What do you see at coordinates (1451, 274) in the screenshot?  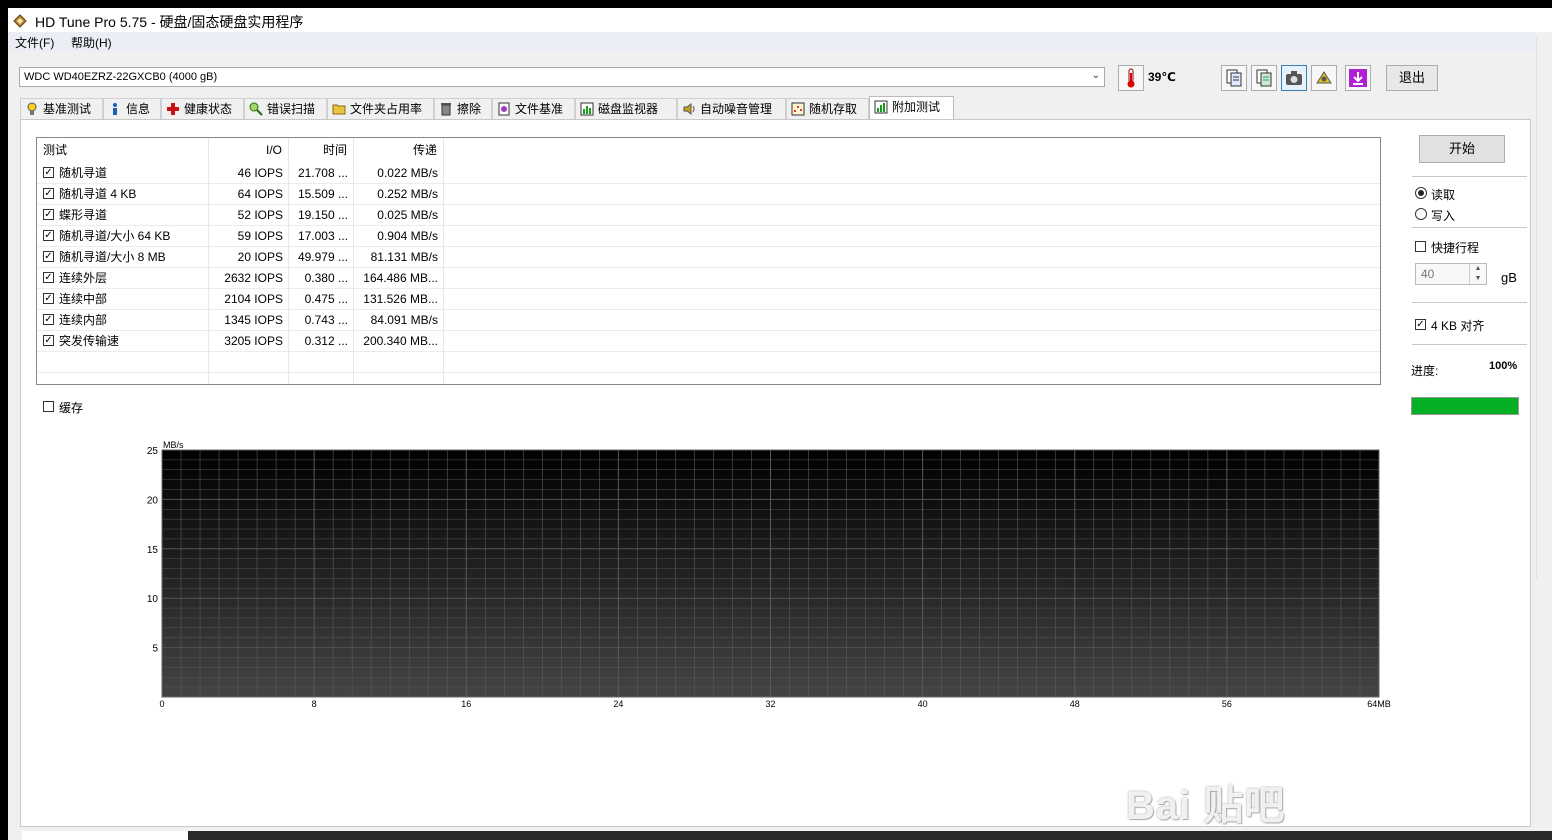 I see `size-spinner: 40 ▲ ▼` at bounding box center [1451, 274].